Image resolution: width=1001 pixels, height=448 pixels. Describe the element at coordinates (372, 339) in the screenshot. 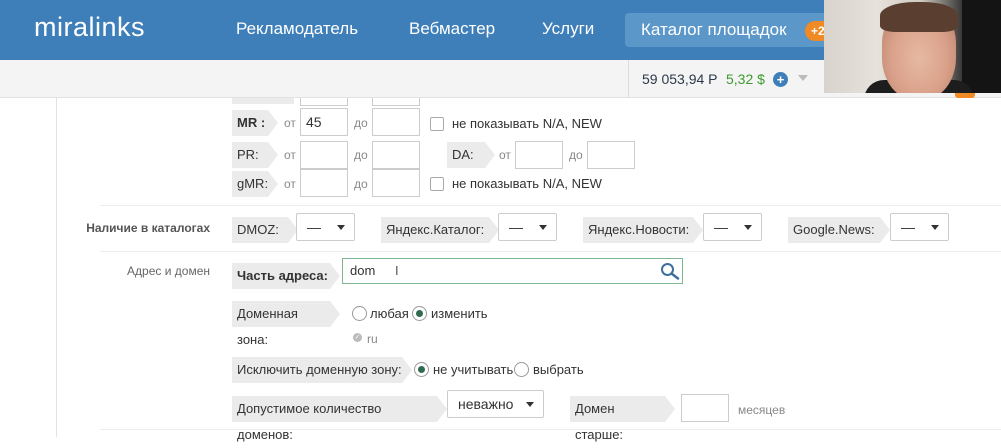

I see `zone-selected-ru: ru` at that location.